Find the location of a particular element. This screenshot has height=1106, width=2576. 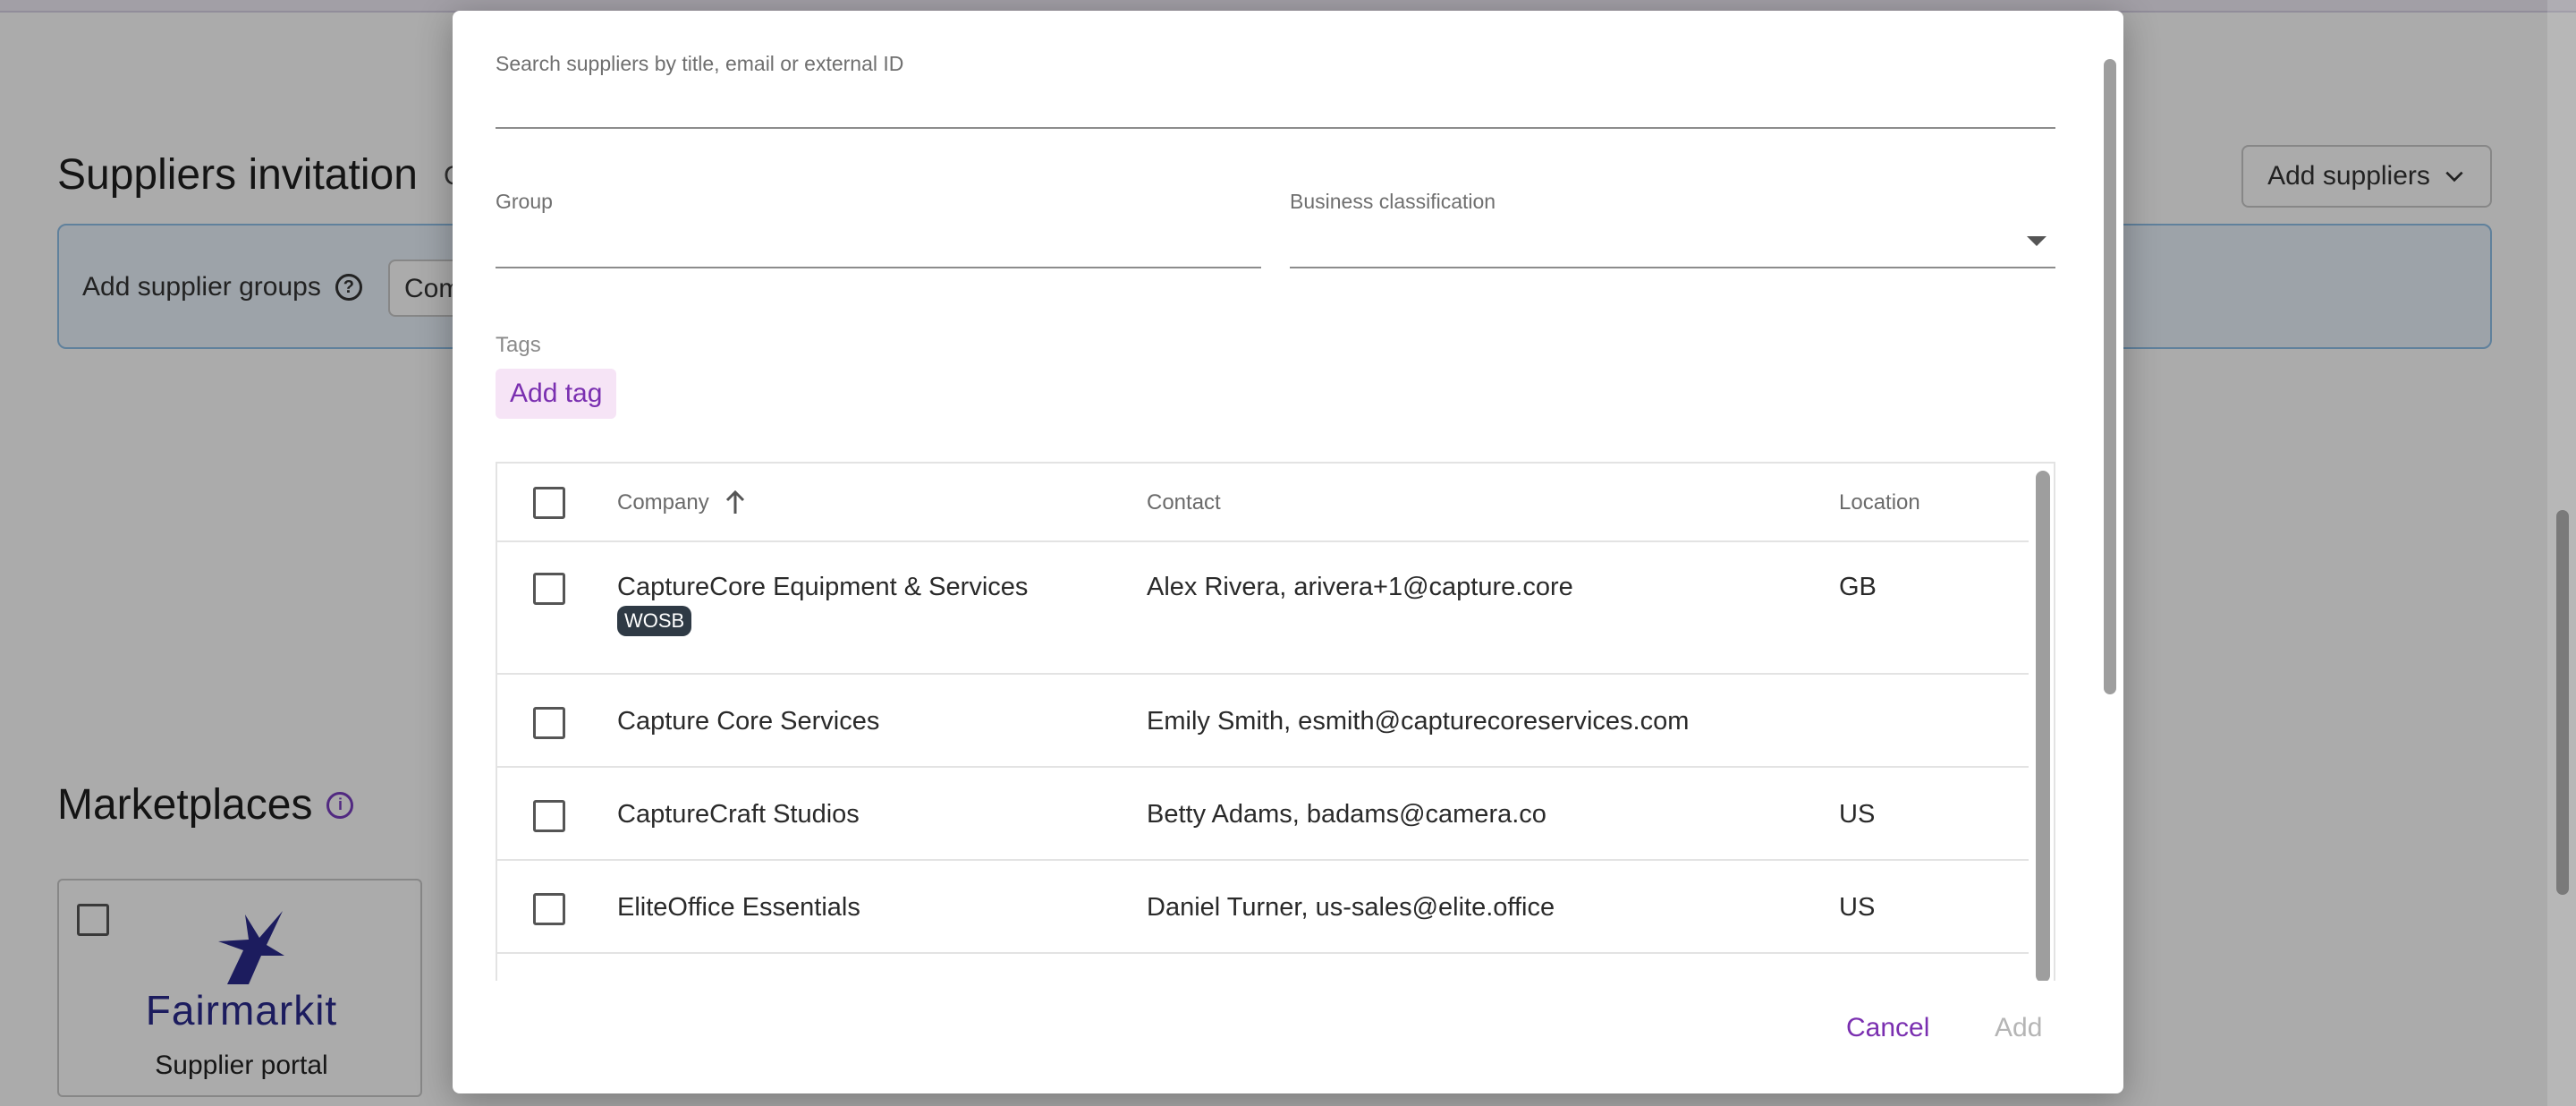

table-header-row: Company Contact Location is located at coordinates (1263, 503).